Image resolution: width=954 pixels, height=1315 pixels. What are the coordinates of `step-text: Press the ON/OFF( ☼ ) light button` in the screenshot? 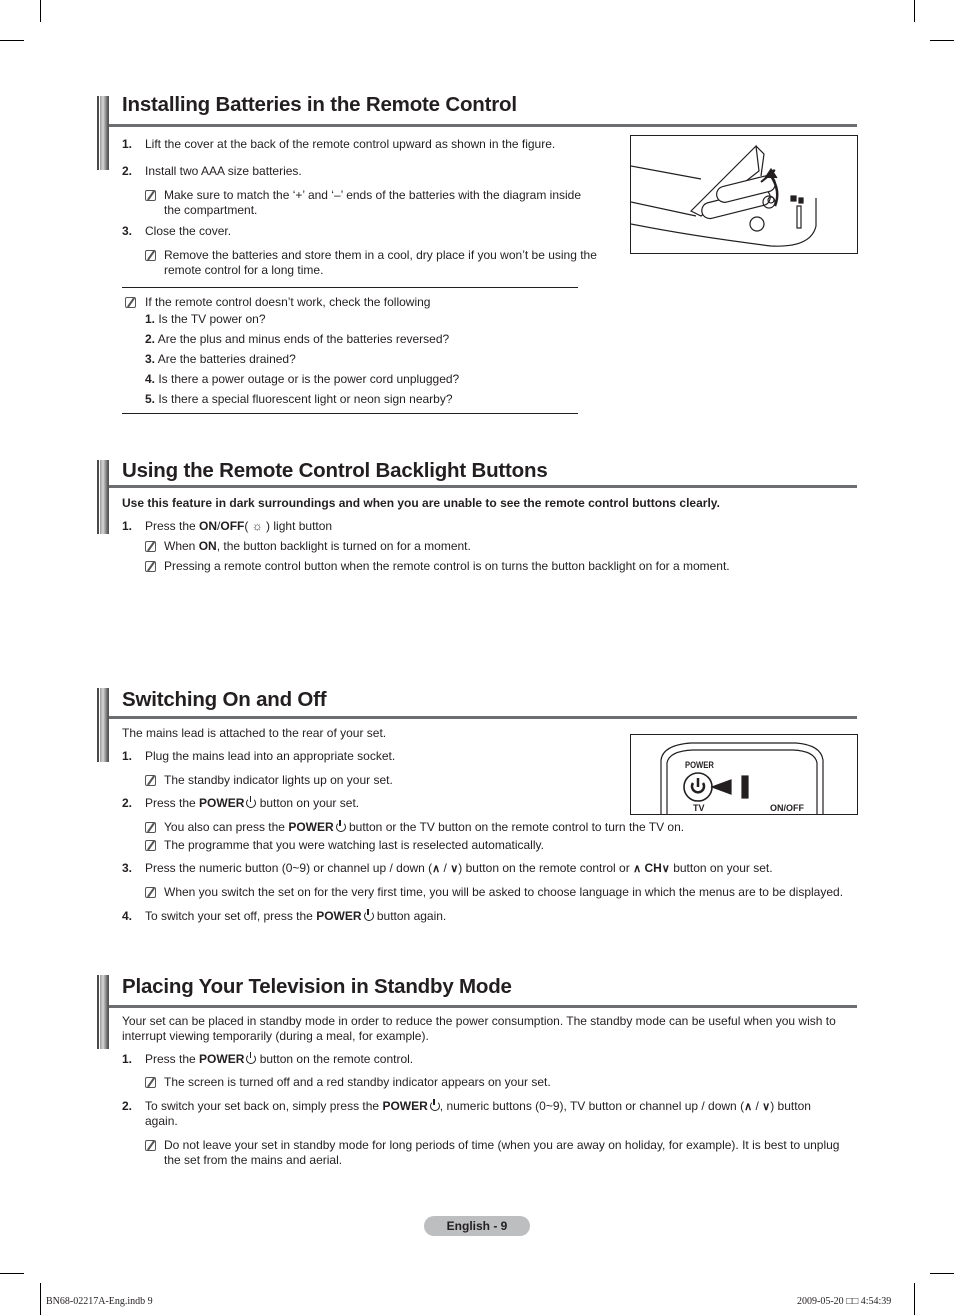 It's located at (239, 526).